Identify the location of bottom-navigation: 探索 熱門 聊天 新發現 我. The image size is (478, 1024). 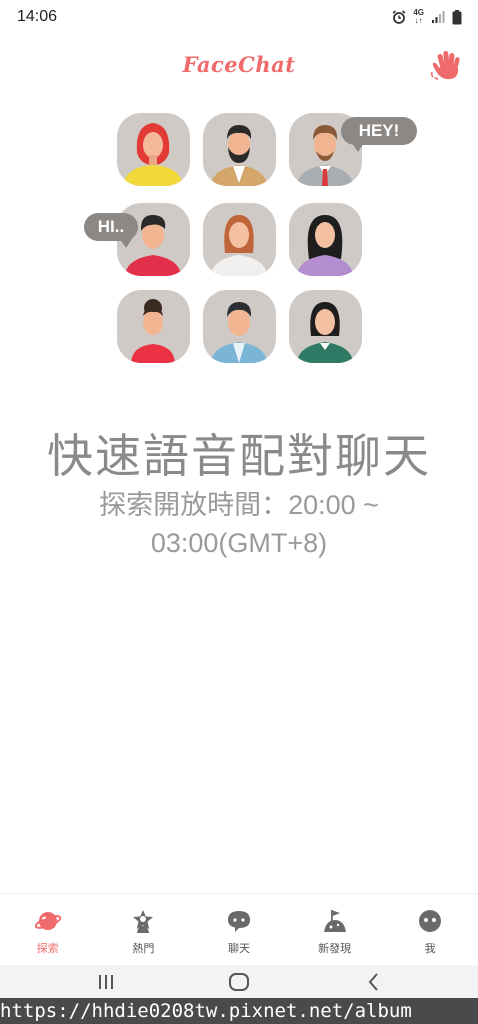
(239, 929).